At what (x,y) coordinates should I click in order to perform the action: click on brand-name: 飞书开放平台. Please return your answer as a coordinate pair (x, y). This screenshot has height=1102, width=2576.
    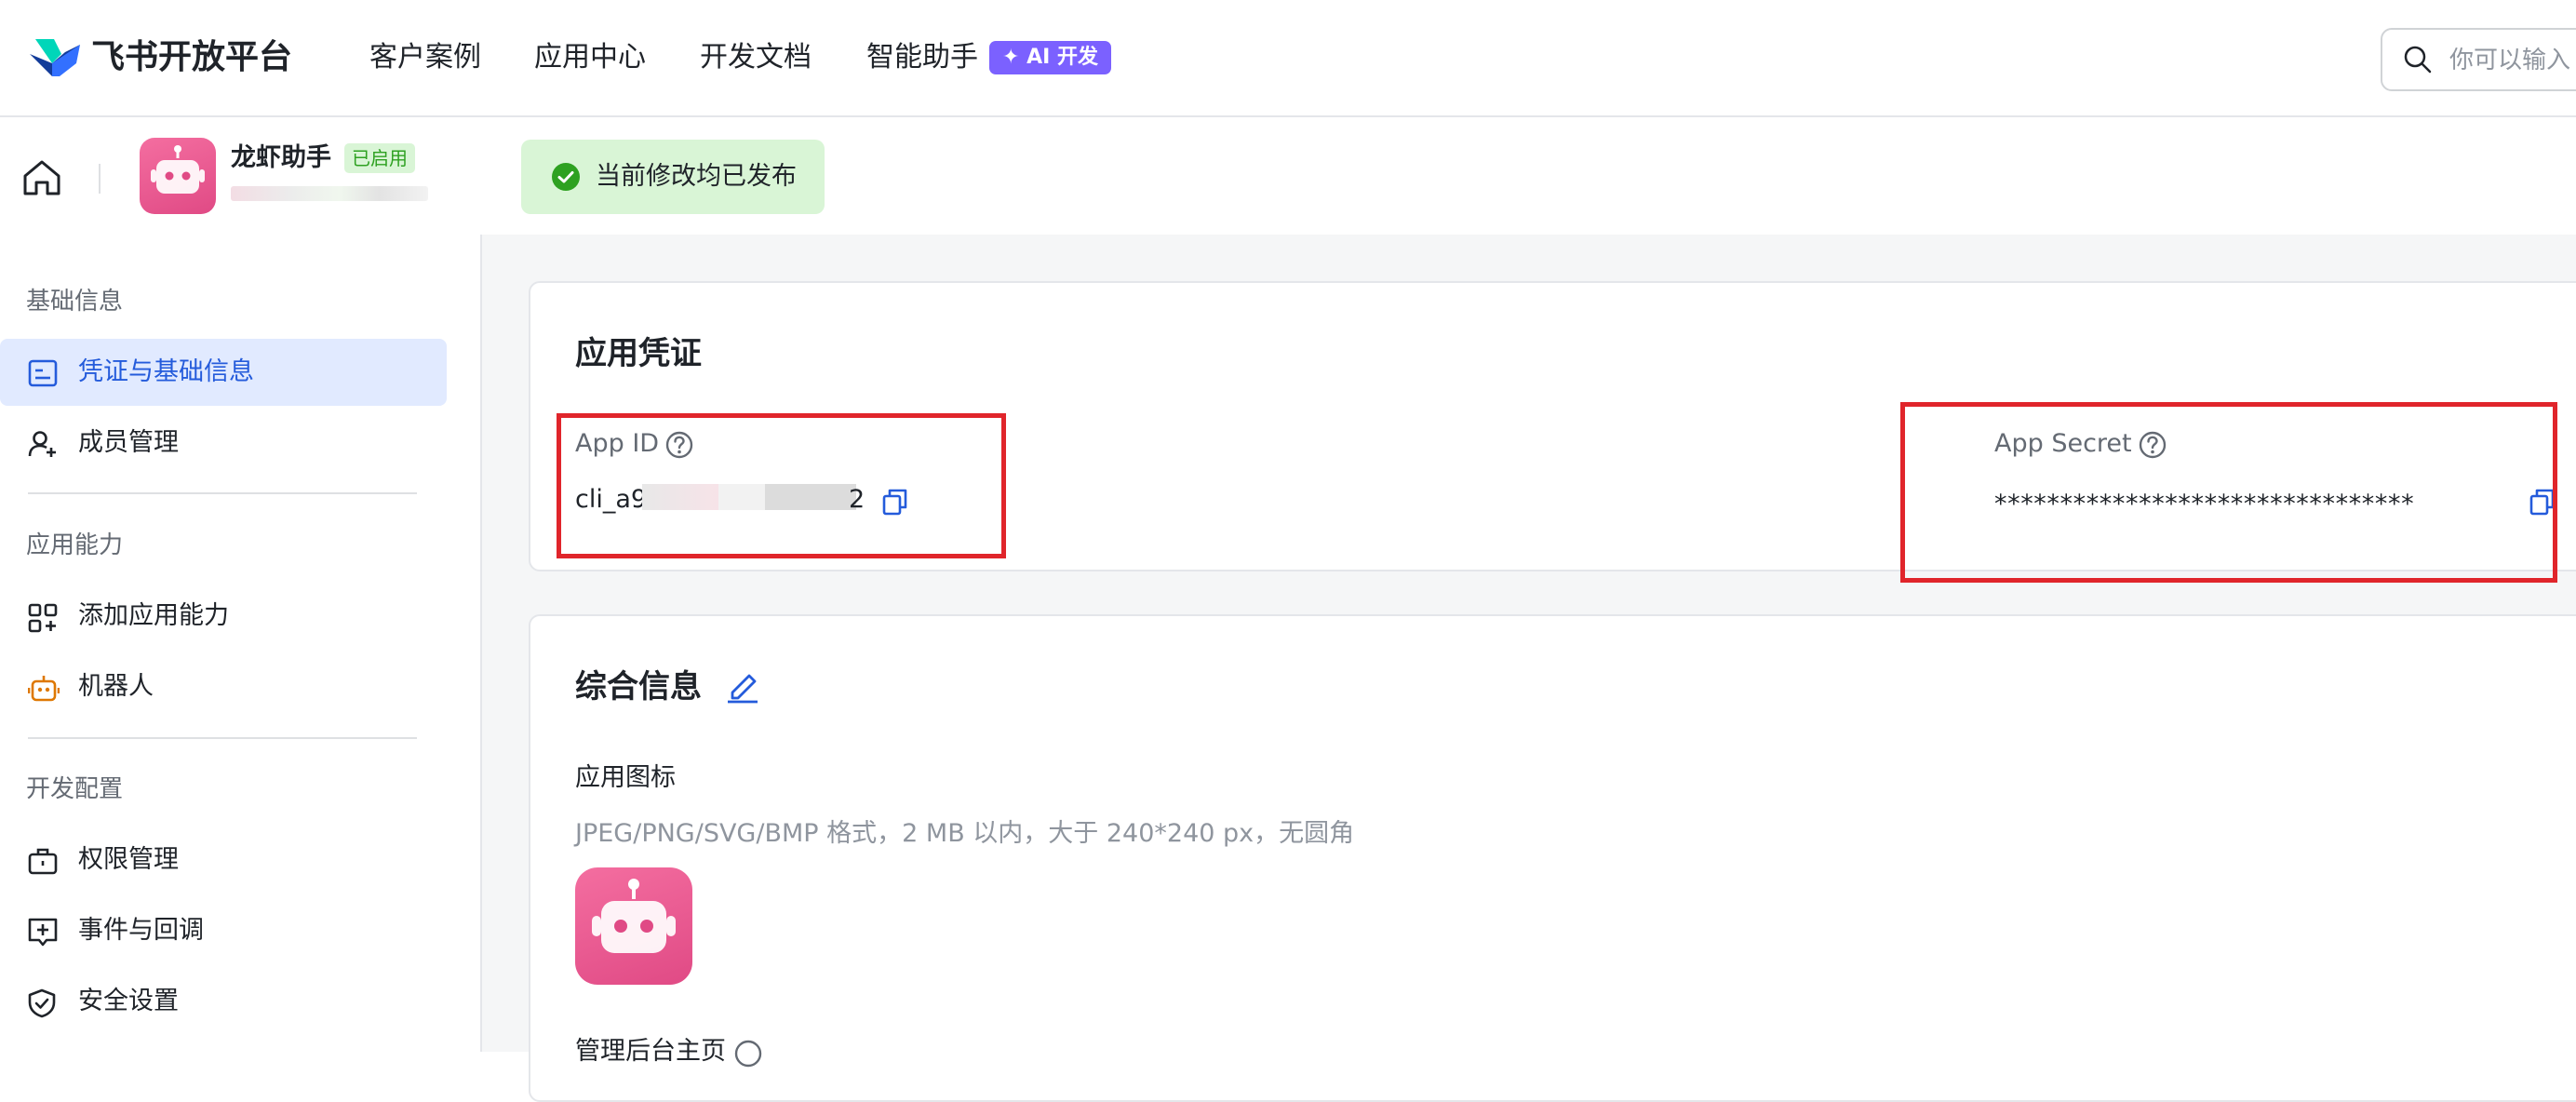
    Looking at the image, I should click on (191, 58).